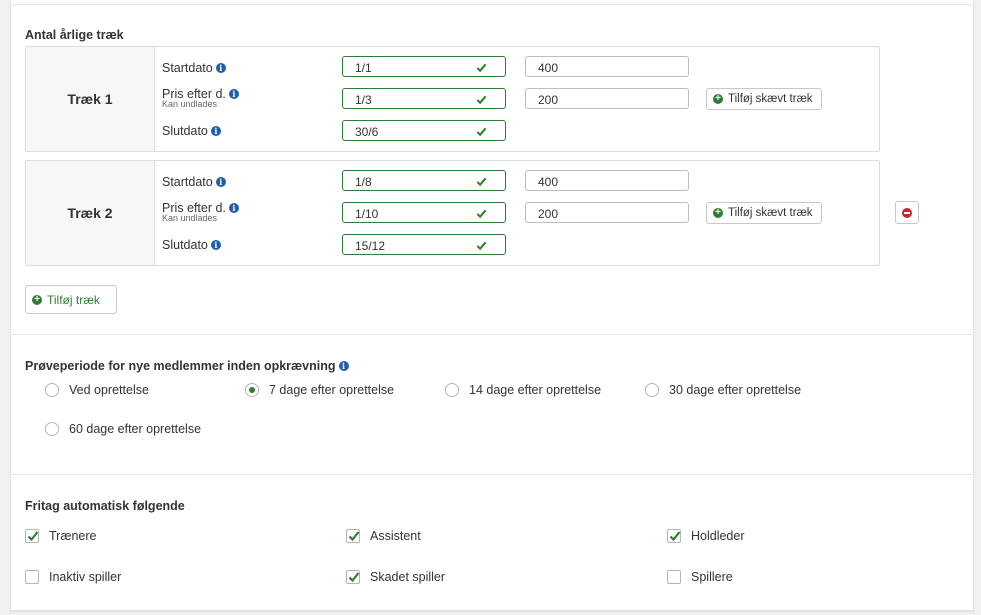  Describe the element at coordinates (424, 212) in the screenshot. I see `price-date-input: 1/10` at that location.